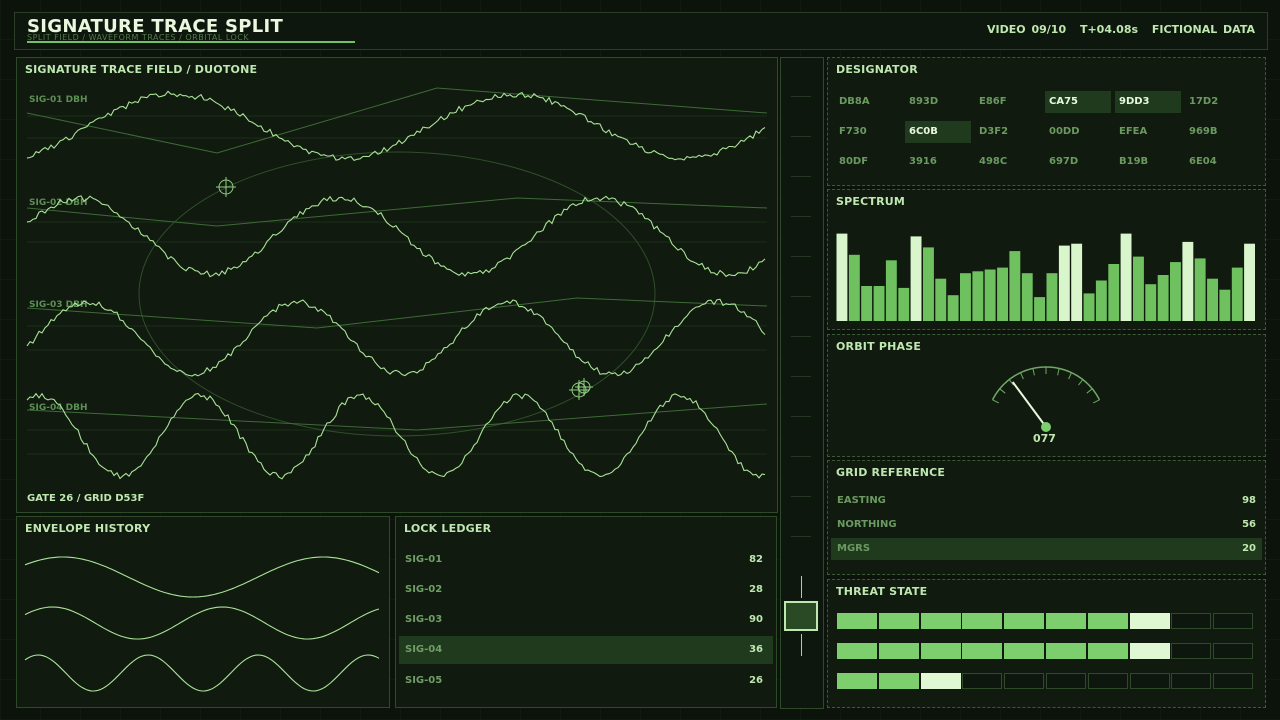  I want to click on orbit-phase-value: 077, so click(1044, 438).